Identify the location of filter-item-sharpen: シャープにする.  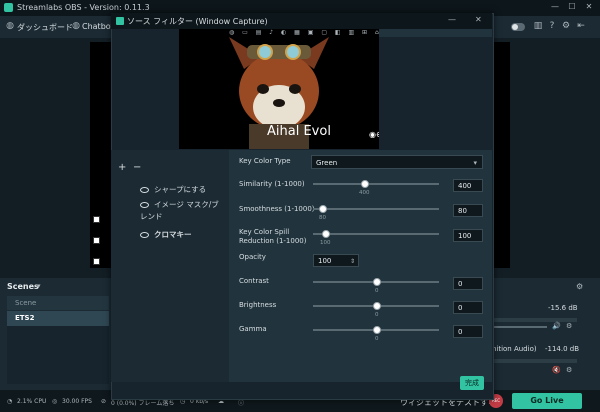
(173, 189).